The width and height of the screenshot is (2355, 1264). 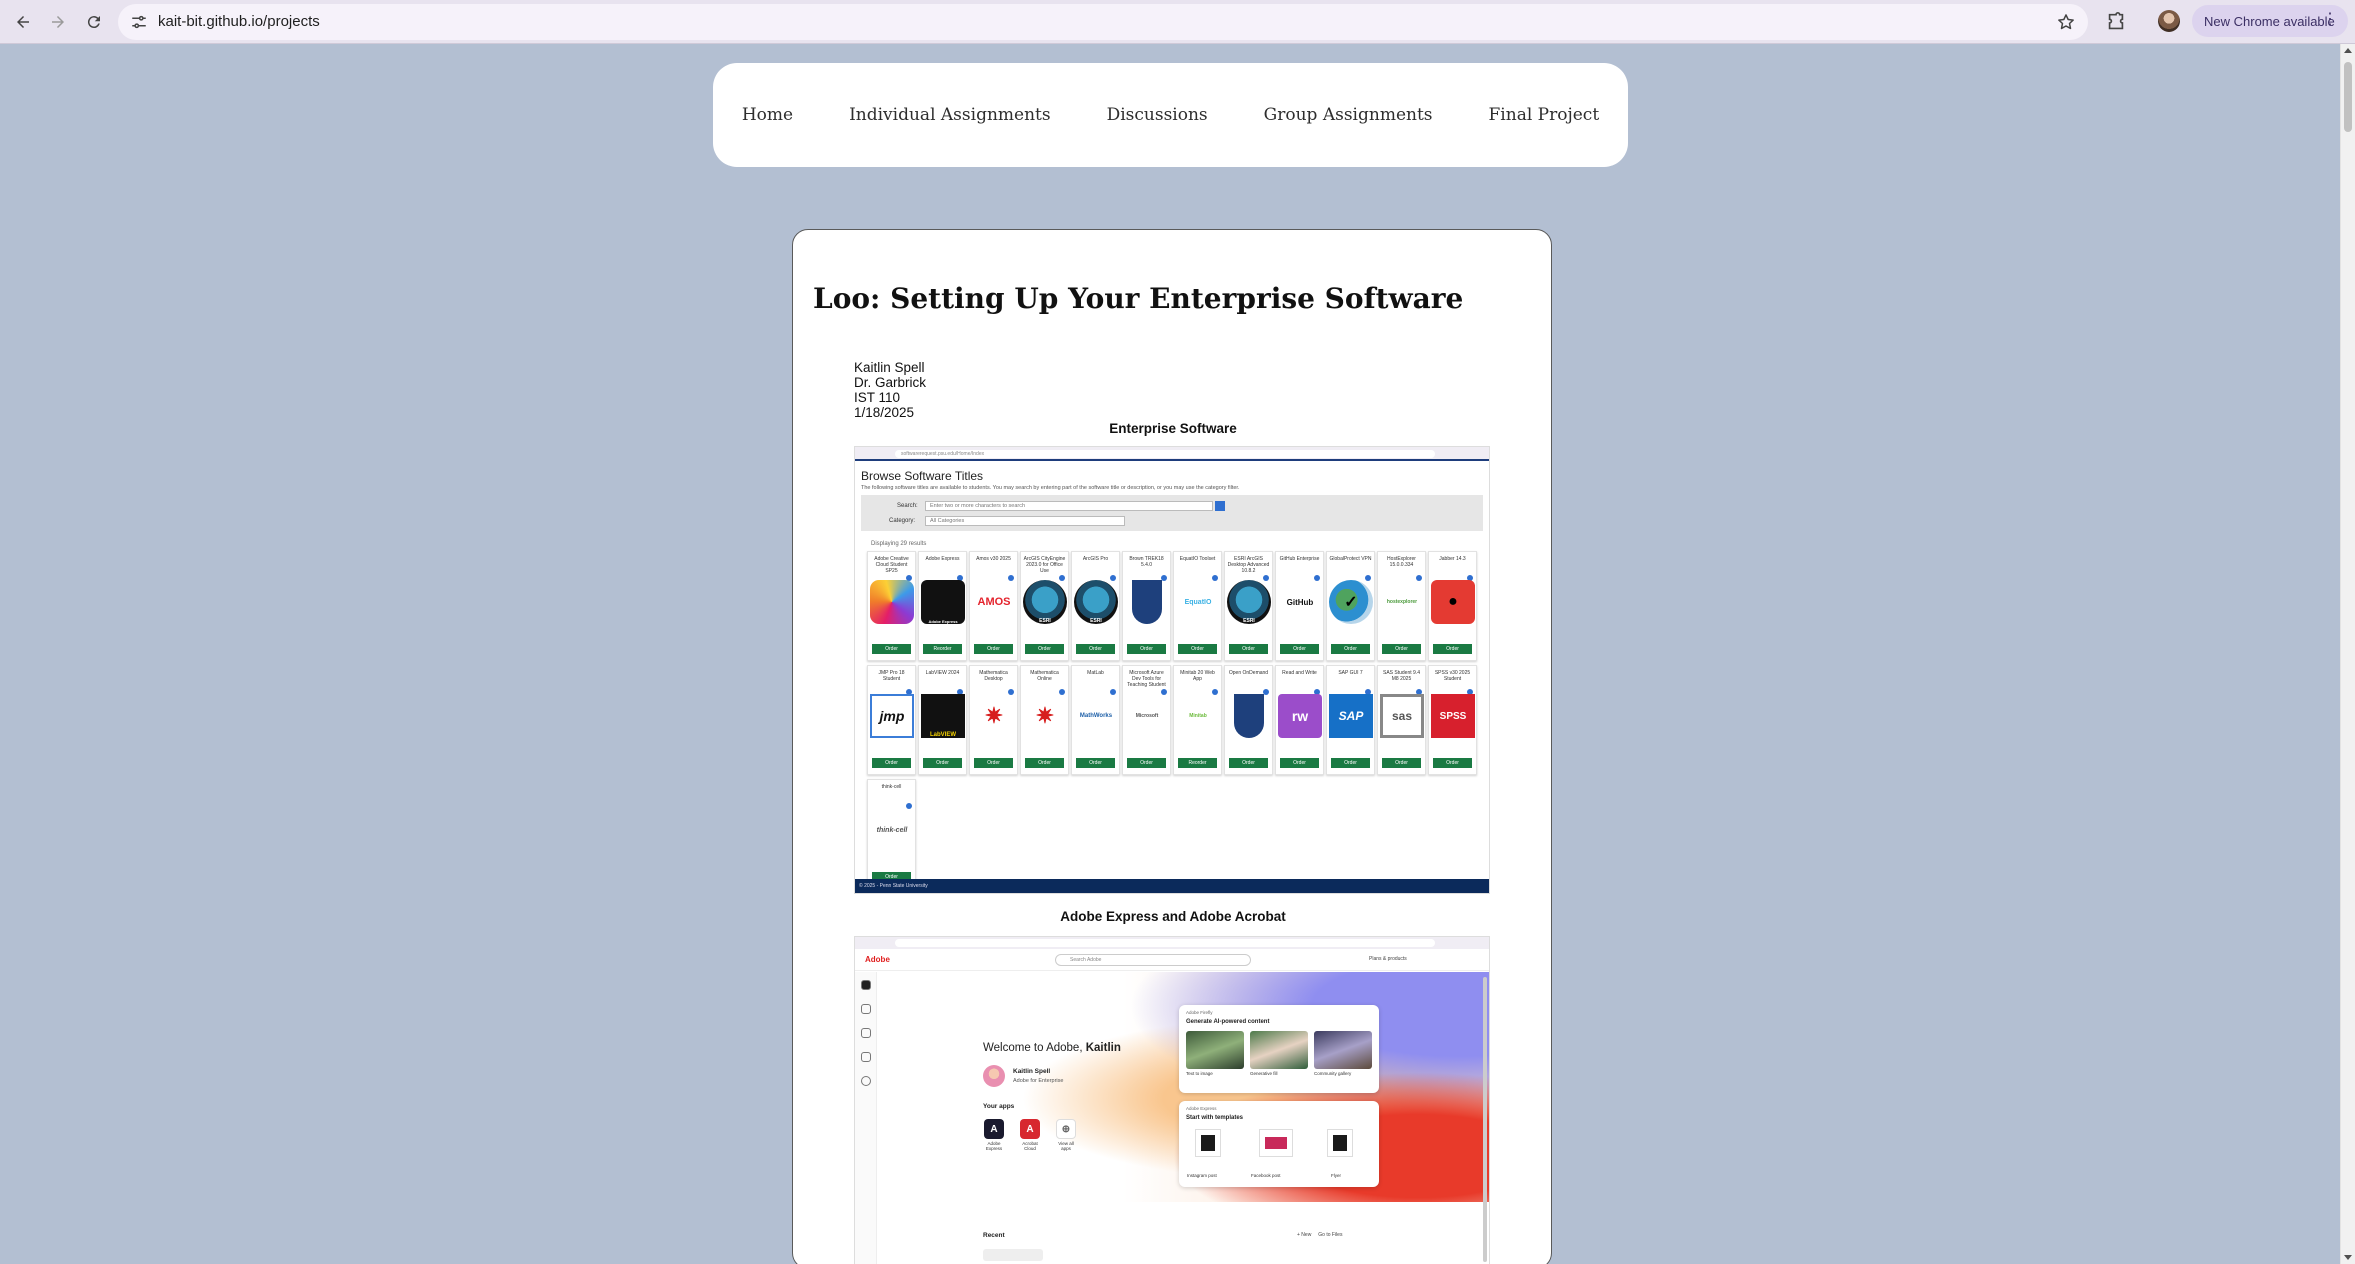 I want to click on nav-discussions: Discussions, so click(x=1157, y=115).